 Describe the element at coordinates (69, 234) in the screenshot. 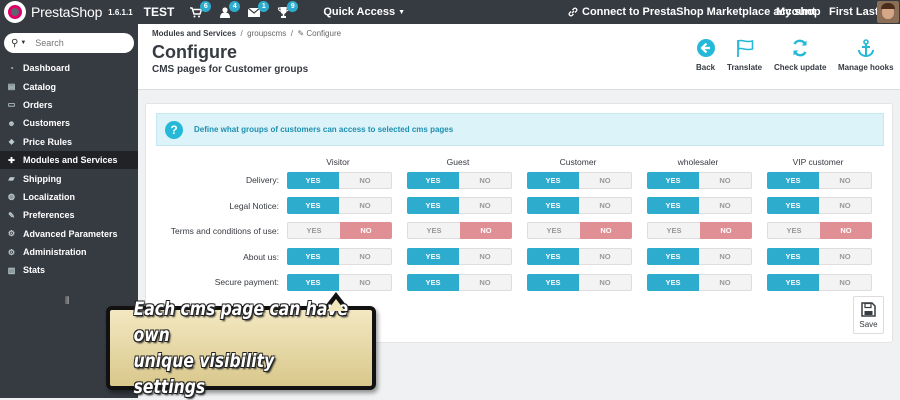

I see `sidebar-item-advanced-parameters: ⚙ Advanced Parameters` at that location.